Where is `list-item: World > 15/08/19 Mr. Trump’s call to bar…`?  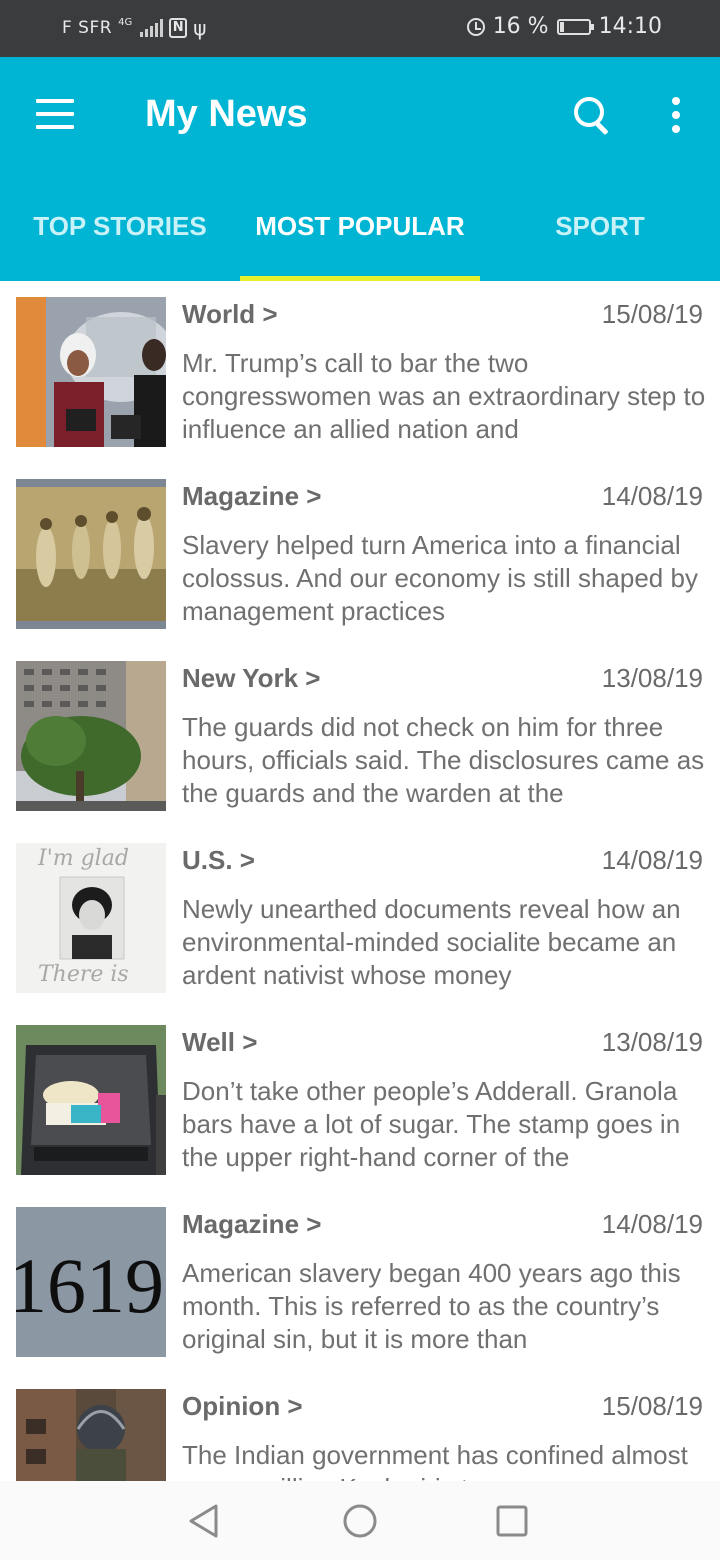
list-item: World > 15/08/19 Mr. Trump’s call to bar… is located at coordinates (360, 372).